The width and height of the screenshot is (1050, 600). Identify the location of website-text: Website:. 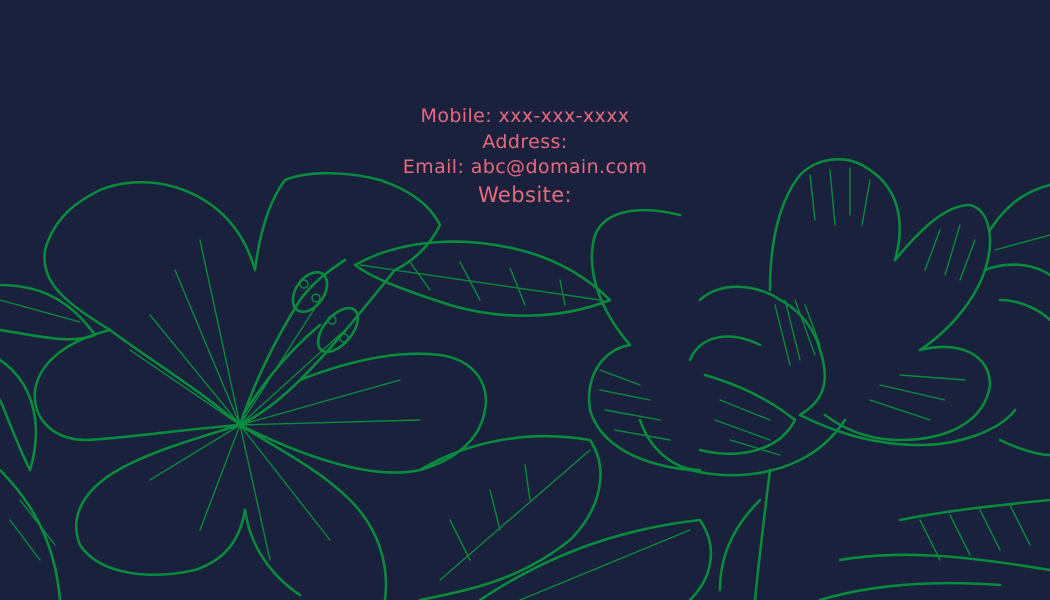
(525, 194).